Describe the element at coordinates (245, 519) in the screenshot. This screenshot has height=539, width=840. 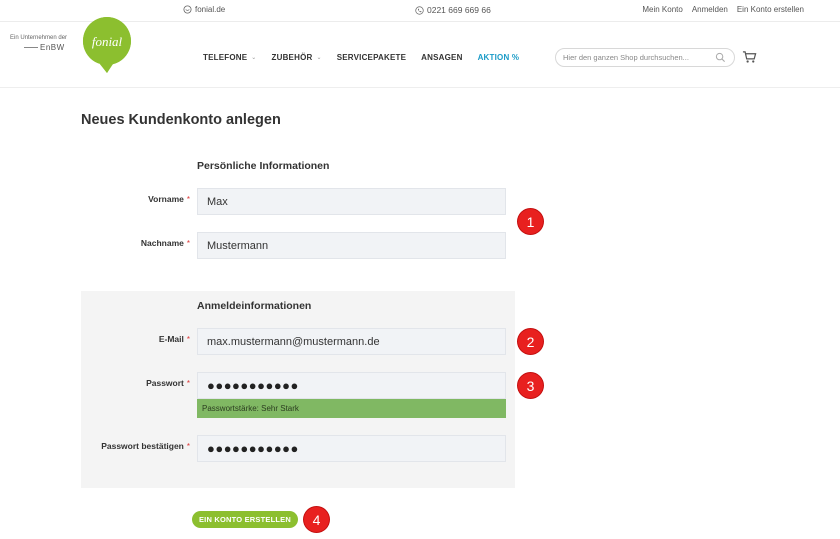
I see `create-account-button: EIN KONTO ERSTELLEN` at that location.